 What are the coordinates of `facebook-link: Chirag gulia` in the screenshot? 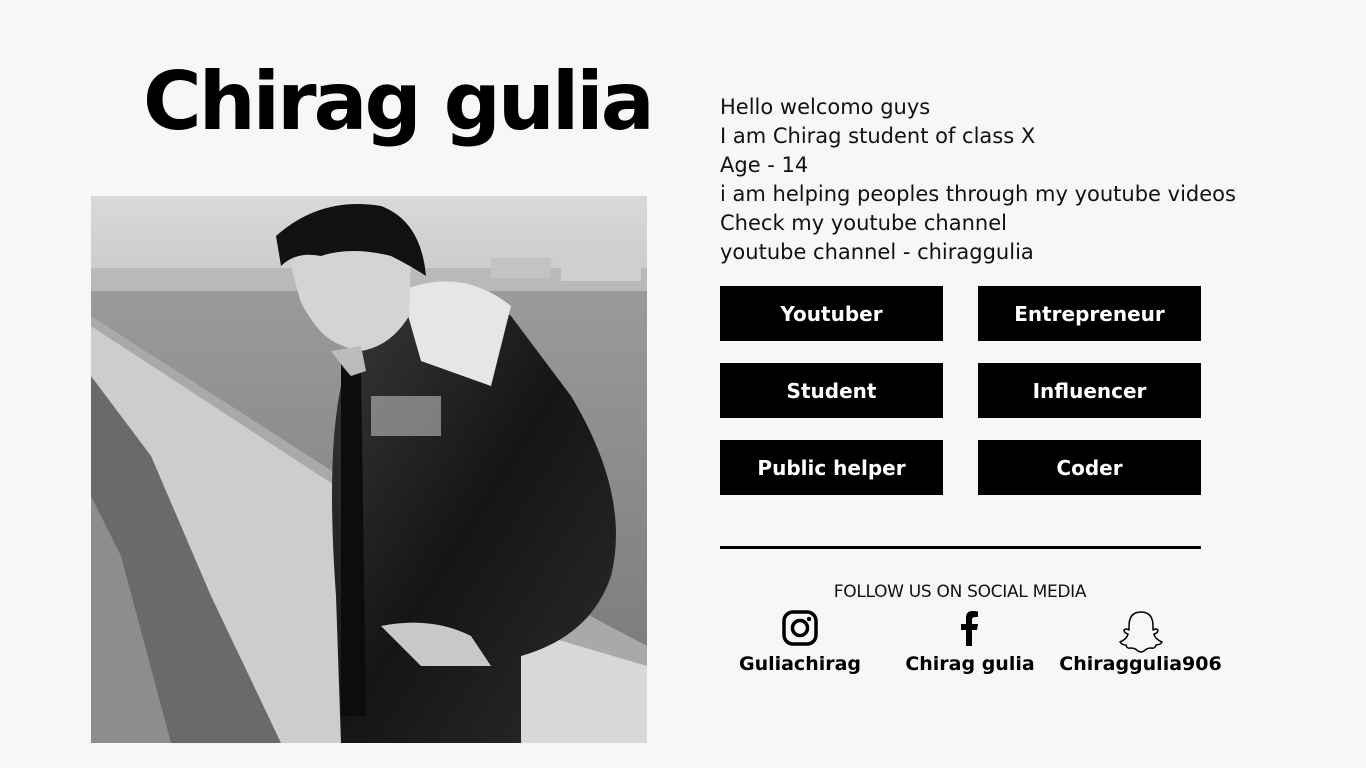 It's located at (970, 642).